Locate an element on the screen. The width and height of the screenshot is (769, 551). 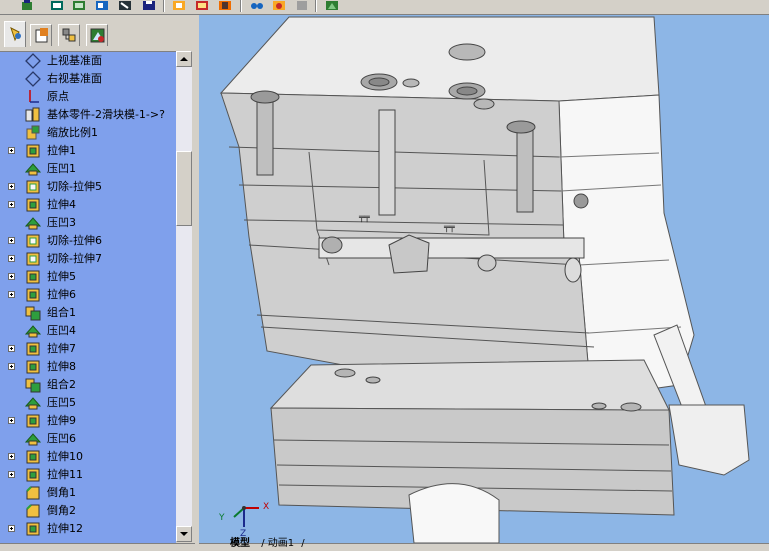
tree-item: 倒角2 is located at coordinates (88, 511).